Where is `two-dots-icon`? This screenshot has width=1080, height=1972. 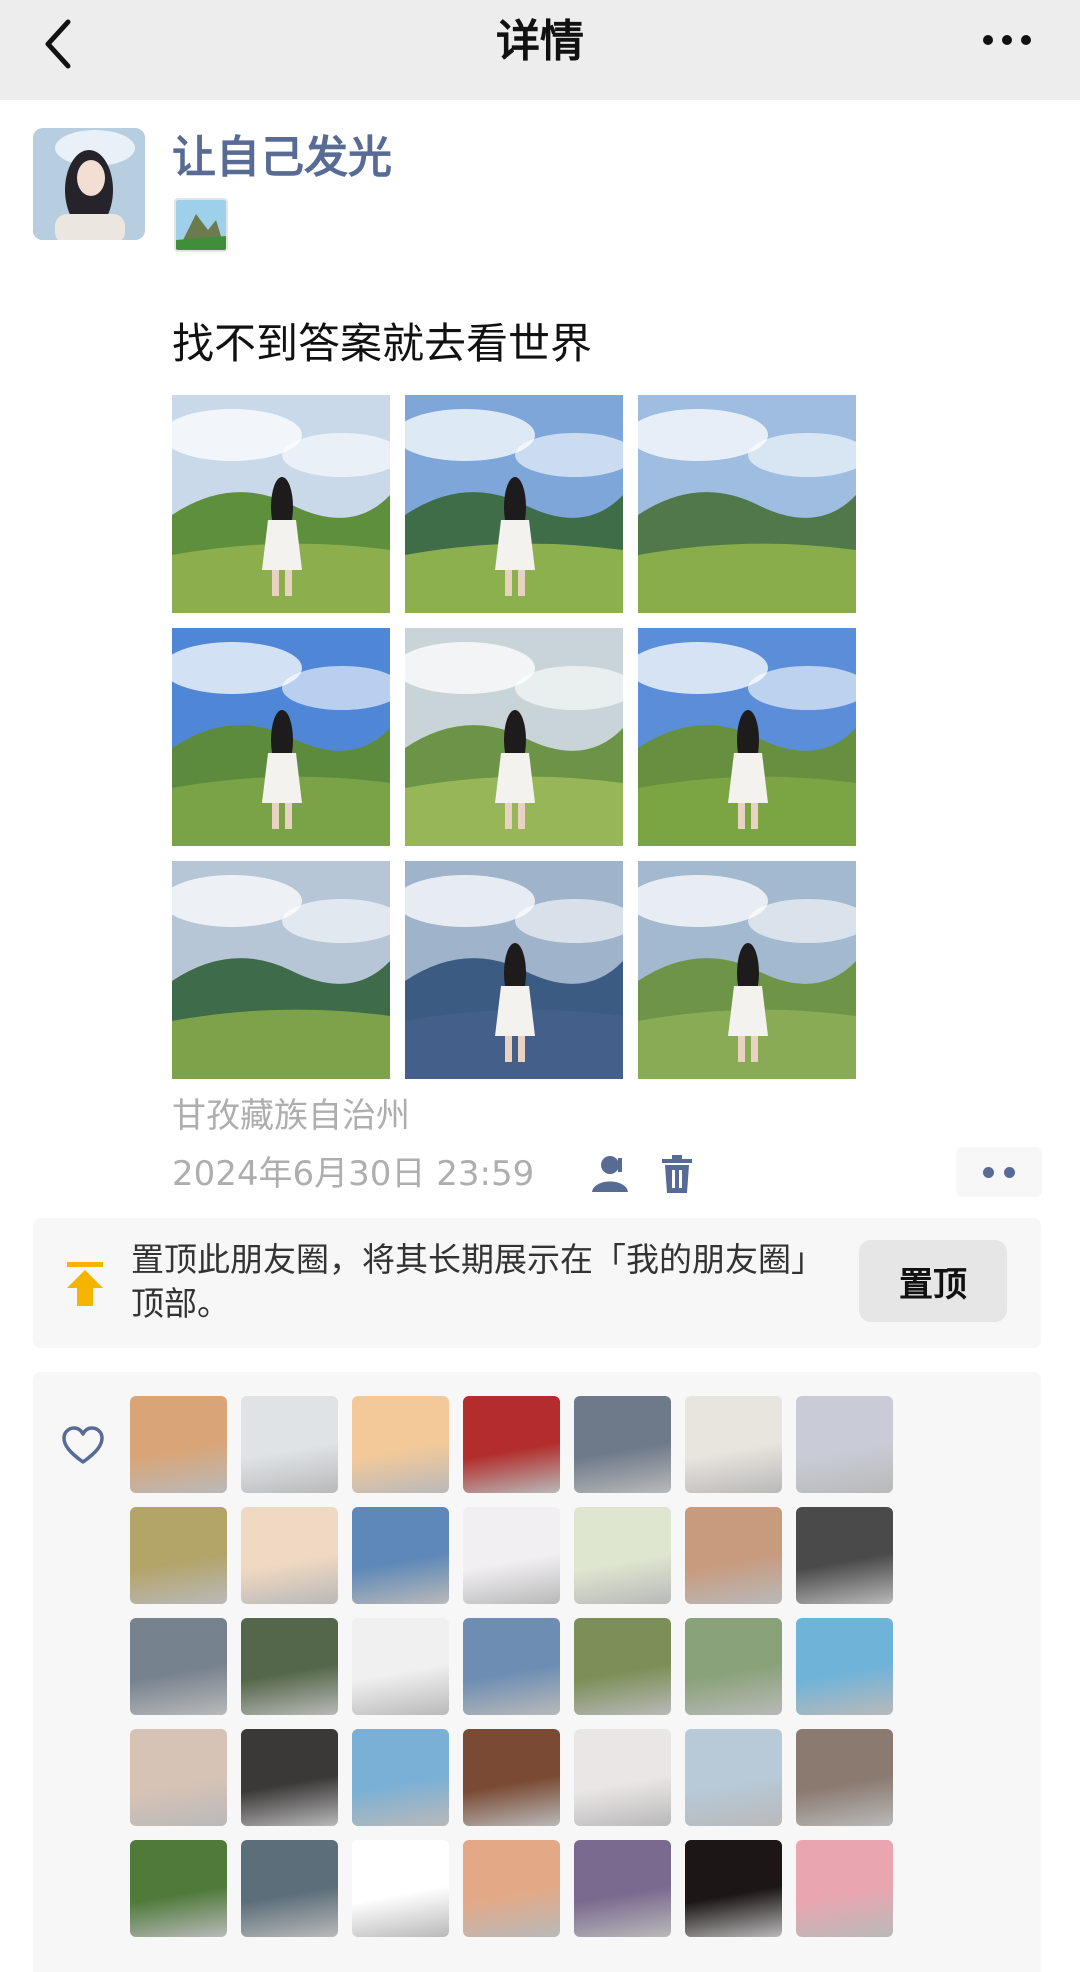 two-dots-icon is located at coordinates (988, 1172).